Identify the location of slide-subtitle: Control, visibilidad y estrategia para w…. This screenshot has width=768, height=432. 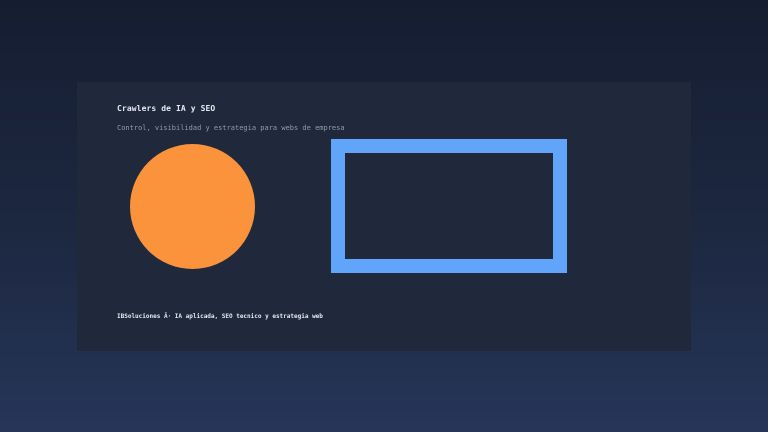
(231, 128).